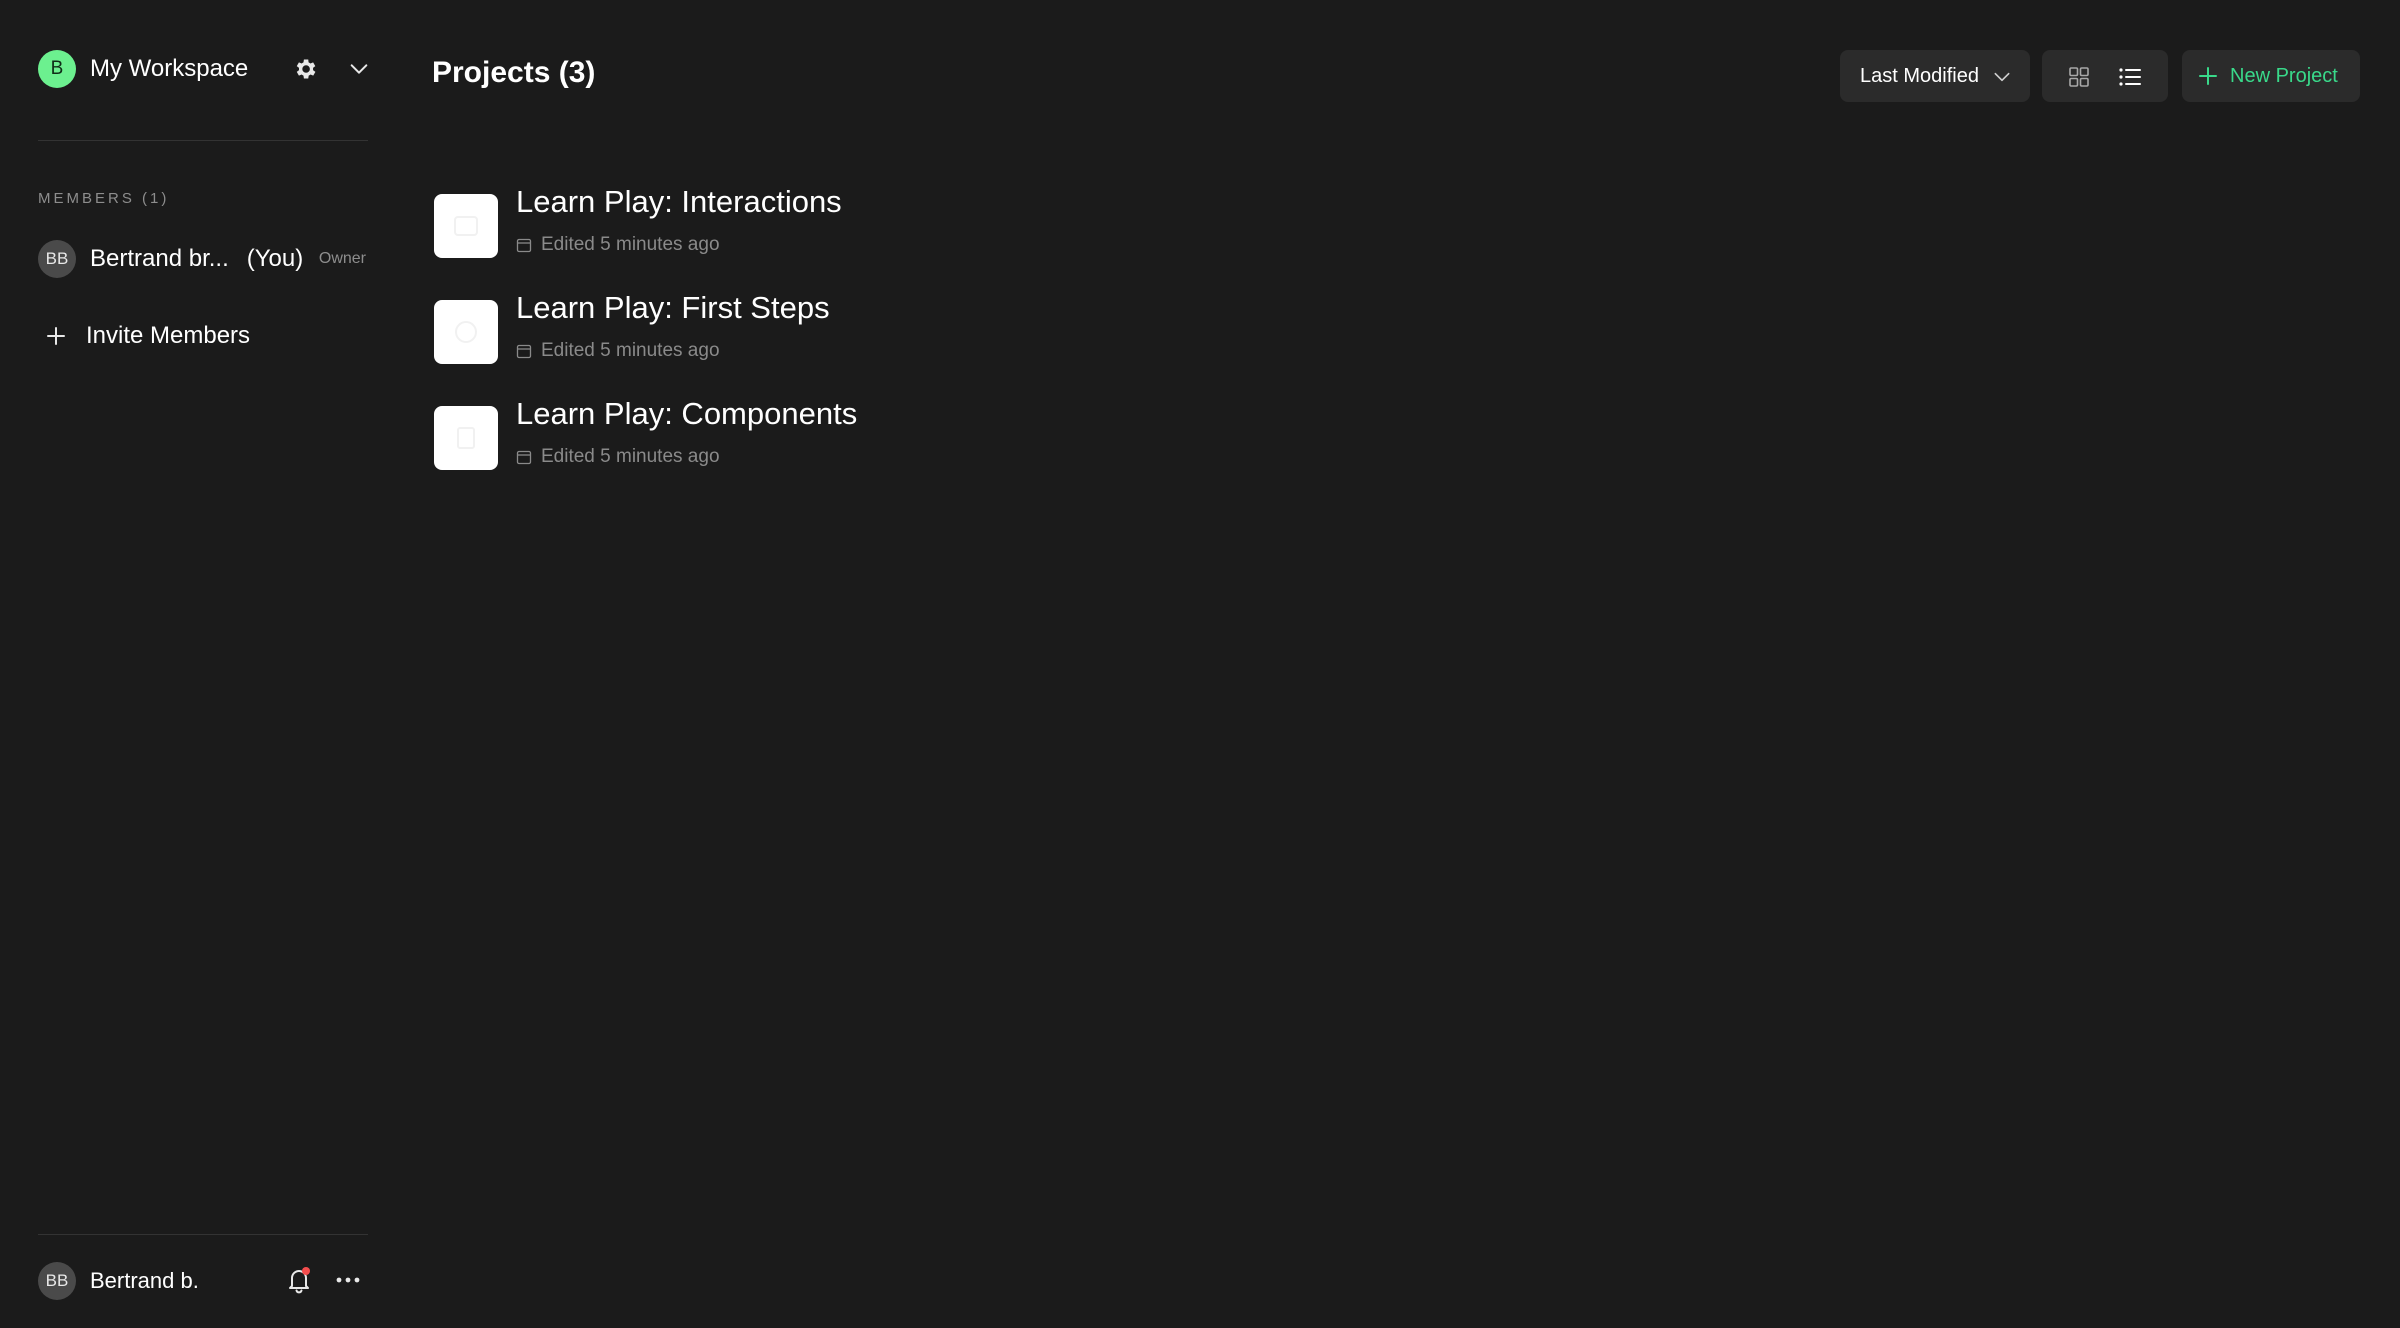  What do you see at coordinates (306, 1271) in the screenshot?
I see `notification-dot` at bounding box center [306, 1271].